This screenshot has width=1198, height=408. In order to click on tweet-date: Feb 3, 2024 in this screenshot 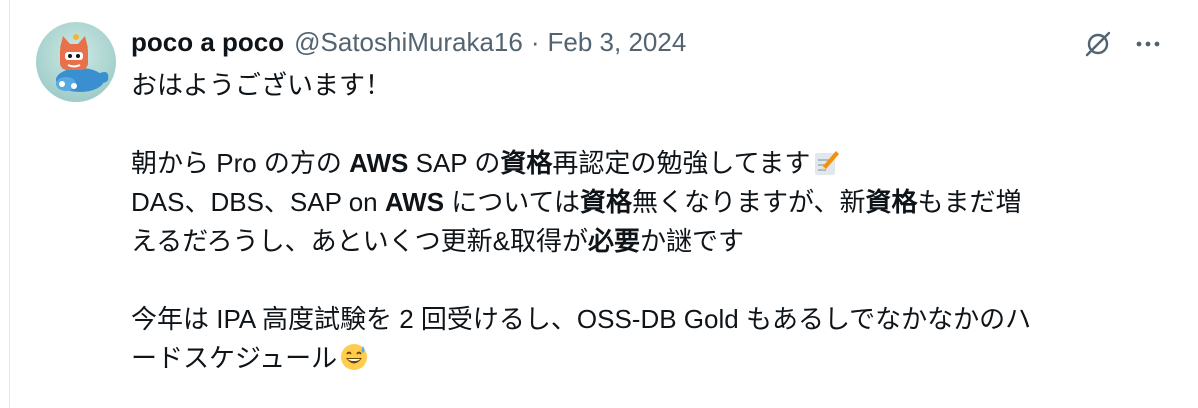, I will do `click(617, 42)`.